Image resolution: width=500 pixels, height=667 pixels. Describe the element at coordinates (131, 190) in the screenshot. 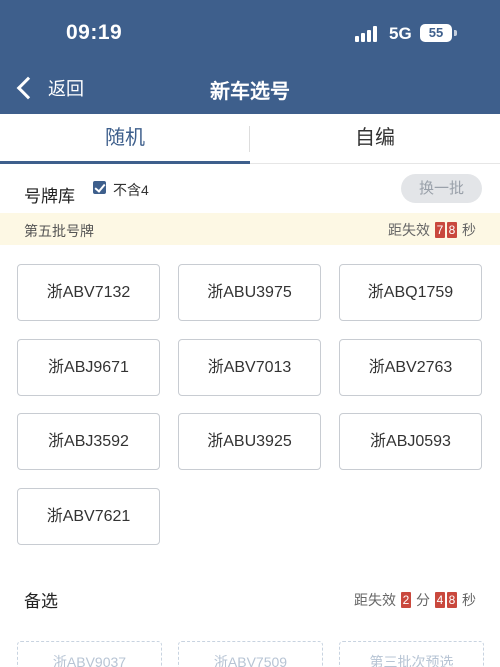

I see `exclude-4-label: 不含4` at that location.